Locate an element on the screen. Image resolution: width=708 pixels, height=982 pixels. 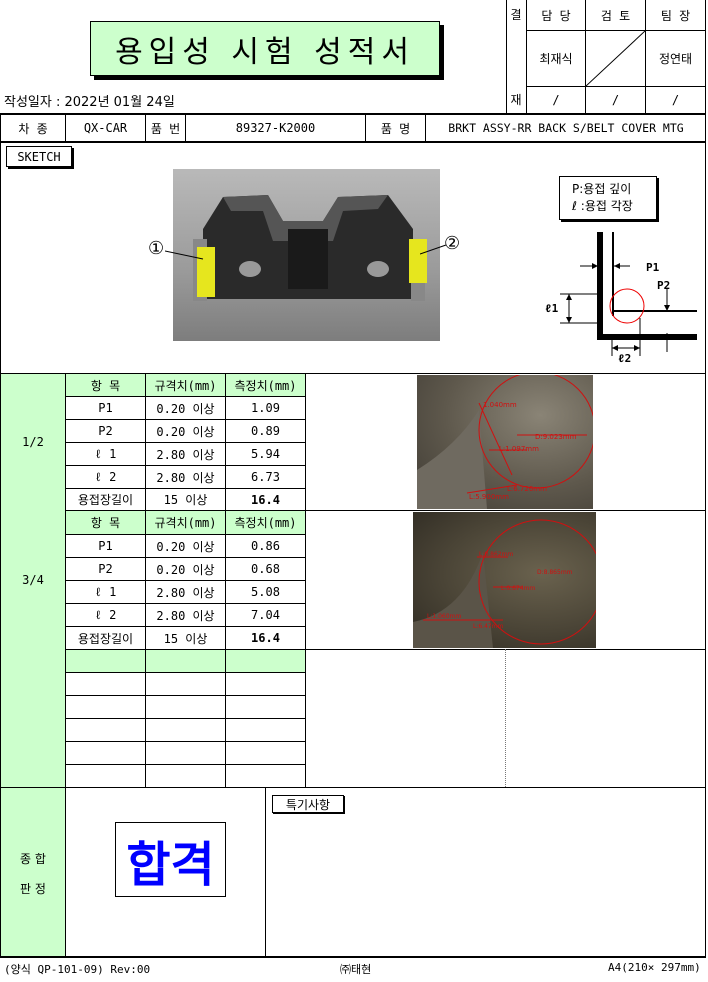
micro1-label-4: L:6.726mm is located at coordinates (527, 489).